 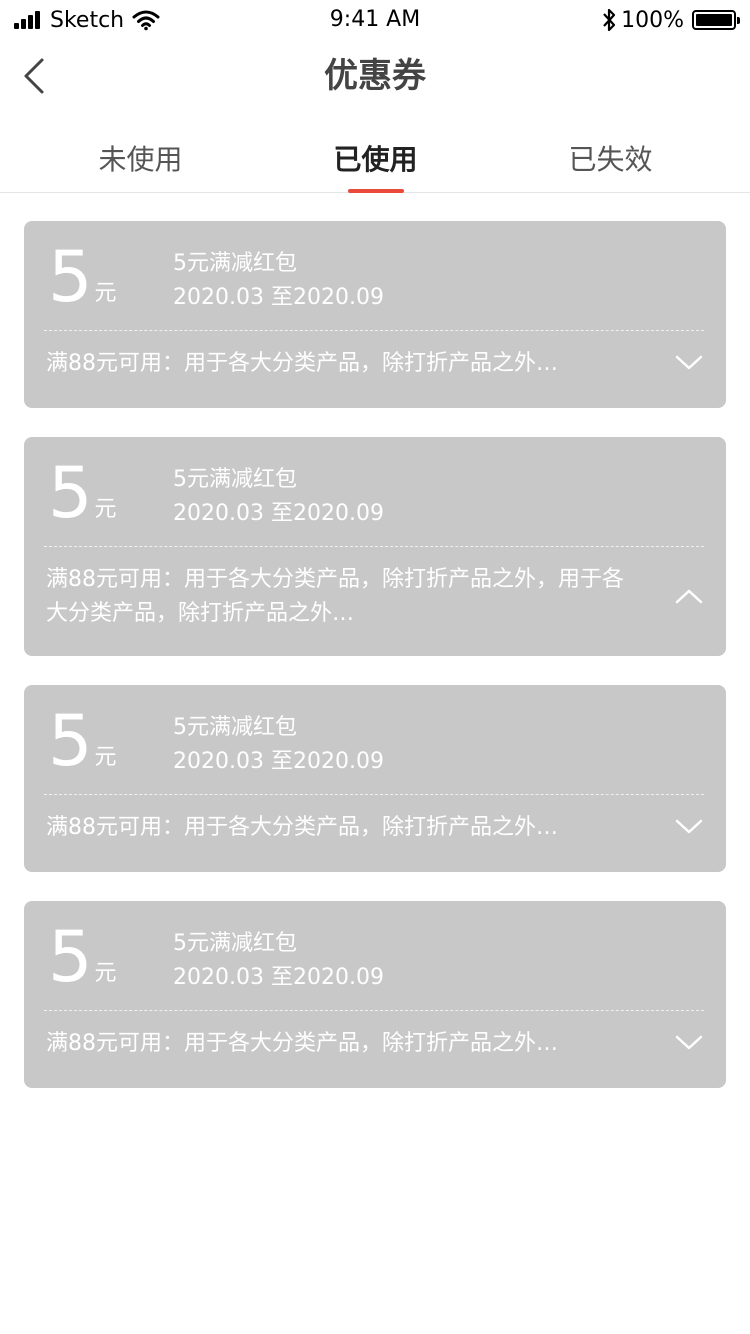 What do you see at coordinates (609, 20) in the screenshot?
I see `bluetooth-icon` at bounding box center [609, 20].